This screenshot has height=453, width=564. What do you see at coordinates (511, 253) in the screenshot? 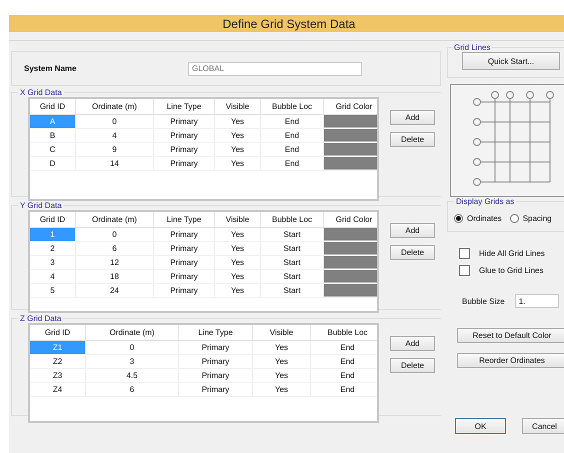
I see `checkbox-option: Hide All Grid Lines` at bounding box center [511, 253].